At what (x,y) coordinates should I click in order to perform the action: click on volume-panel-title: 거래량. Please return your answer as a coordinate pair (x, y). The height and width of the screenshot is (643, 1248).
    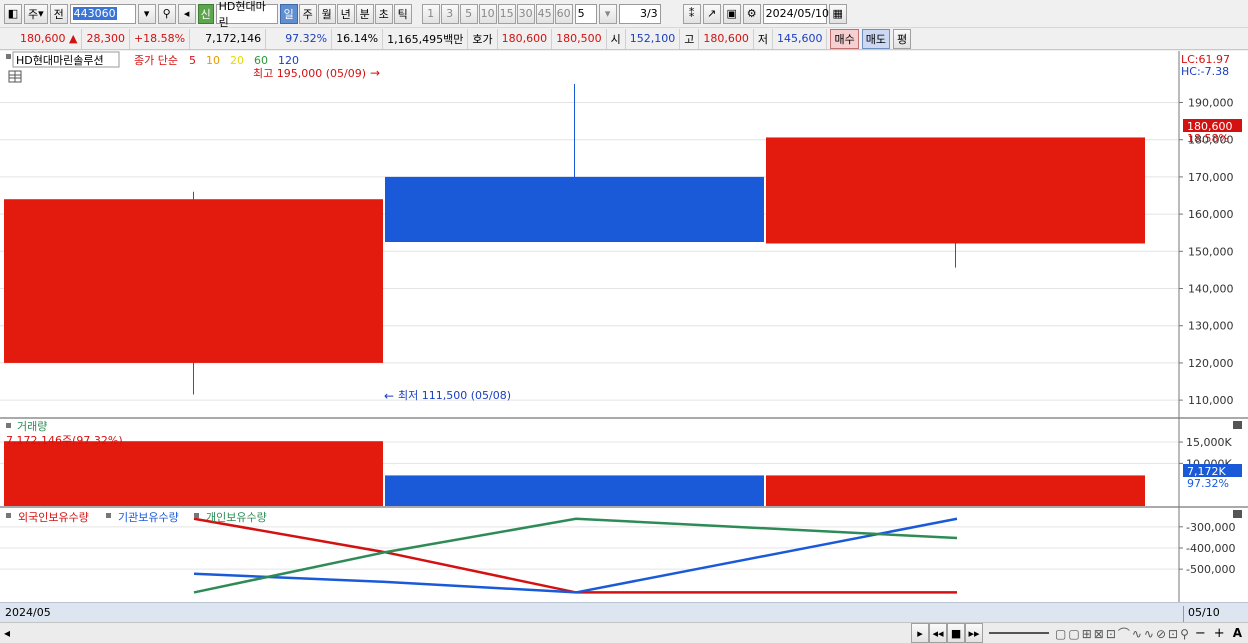
    Looking at the image, I should click on (32, 426).